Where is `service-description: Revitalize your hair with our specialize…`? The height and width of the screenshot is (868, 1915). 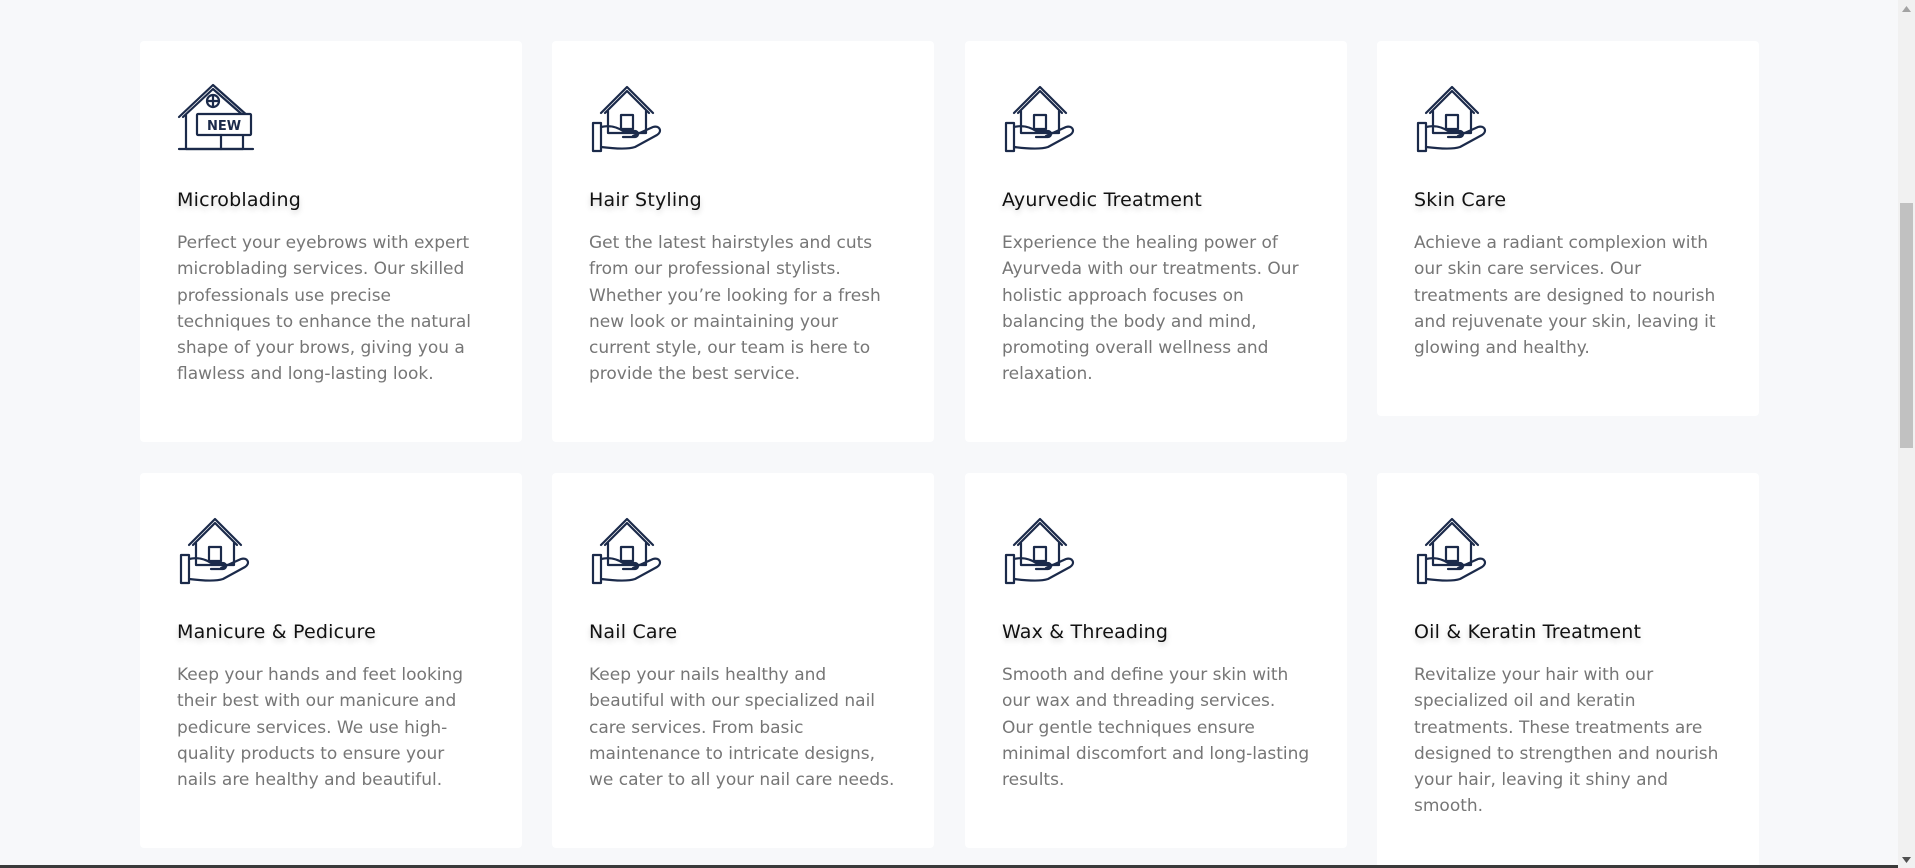 service-description: Revitalize your hair with our specialize… is located at coordinates (1566, 741).